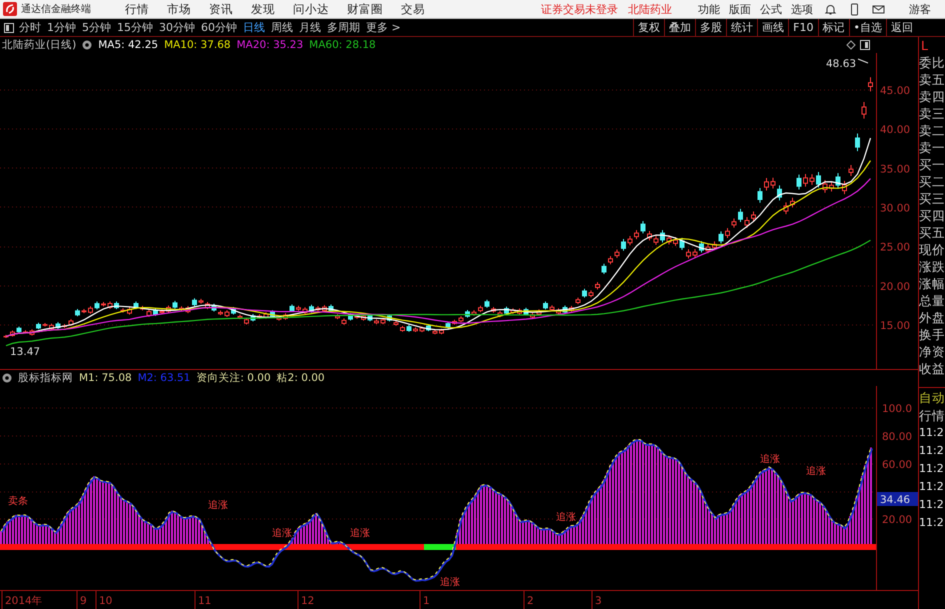 The image size is (945, 609). Describe the element at coordinates (771, 9) in the screenshot. I see `toolbar-menu-item: 公式` at that location.